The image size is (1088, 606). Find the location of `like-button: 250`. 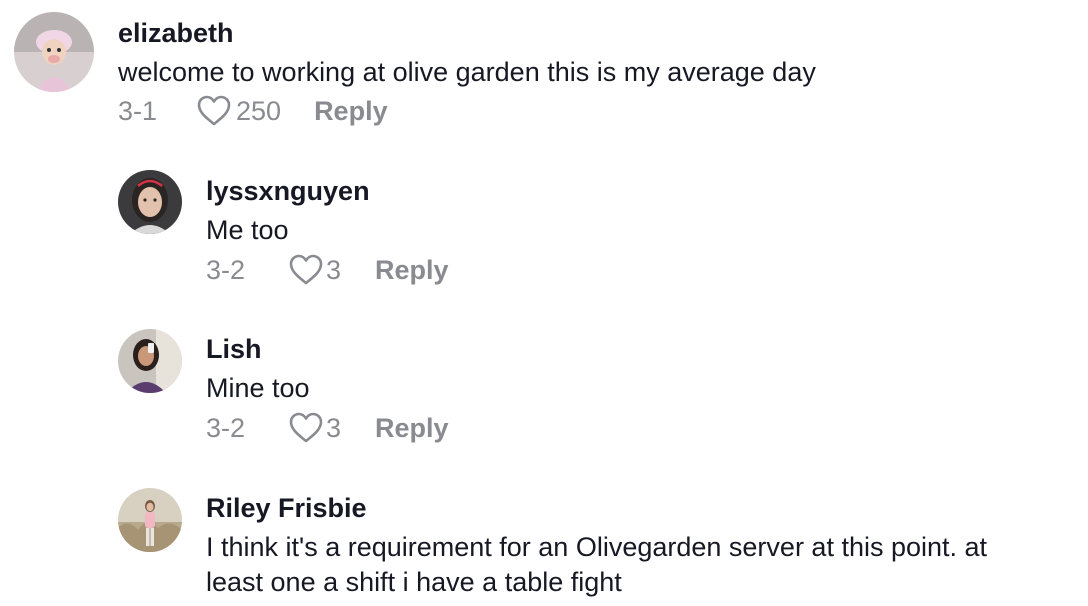

like-button: 250 is located at coordinates (238, 111).